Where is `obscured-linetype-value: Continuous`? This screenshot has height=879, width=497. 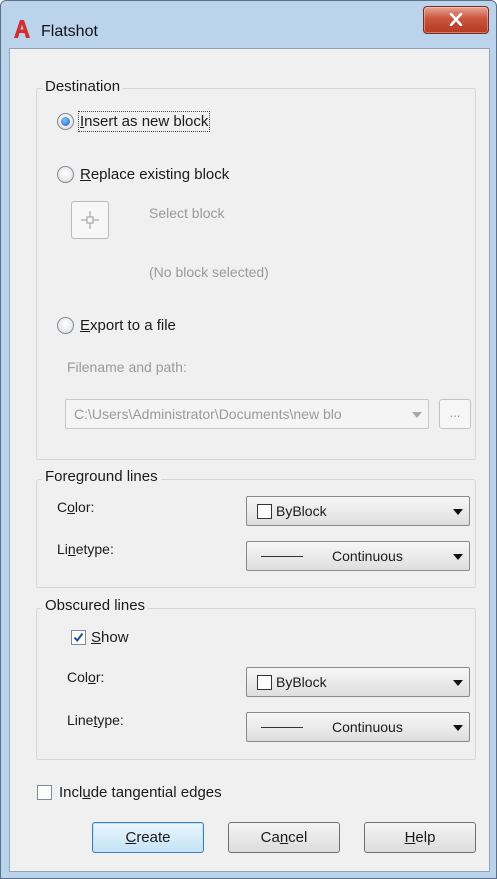
obscured-linetype-value: Continuous is located at coordinates (367, 727).